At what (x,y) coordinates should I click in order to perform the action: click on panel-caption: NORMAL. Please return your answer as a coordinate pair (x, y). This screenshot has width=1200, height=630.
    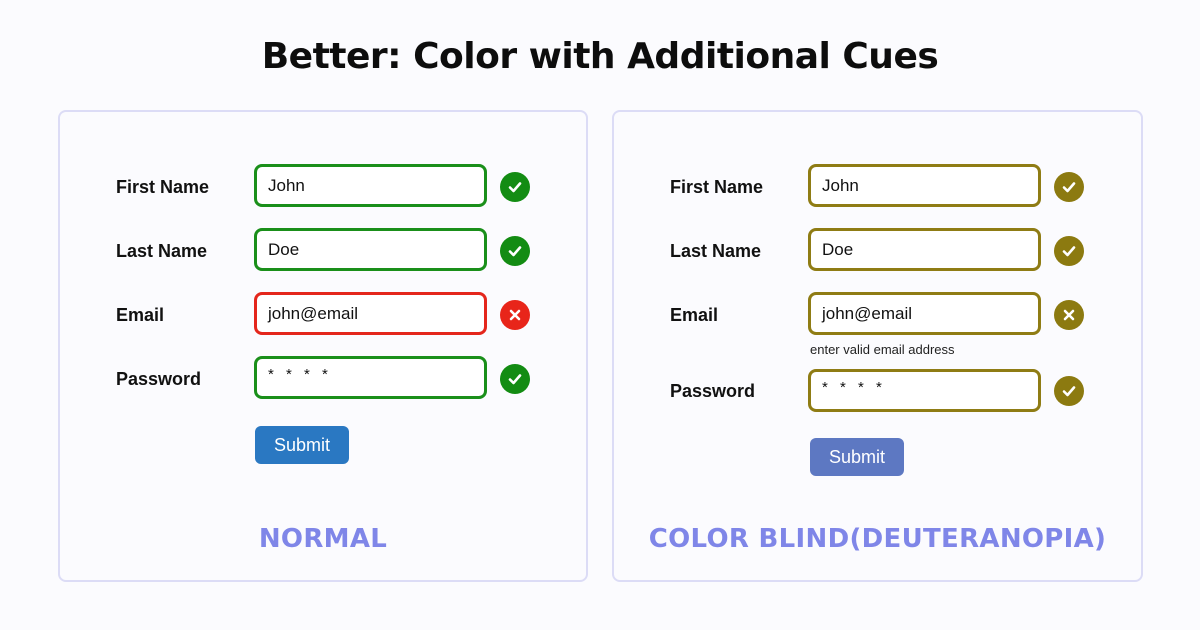
    Looking at the image, I should click on (323, 539).